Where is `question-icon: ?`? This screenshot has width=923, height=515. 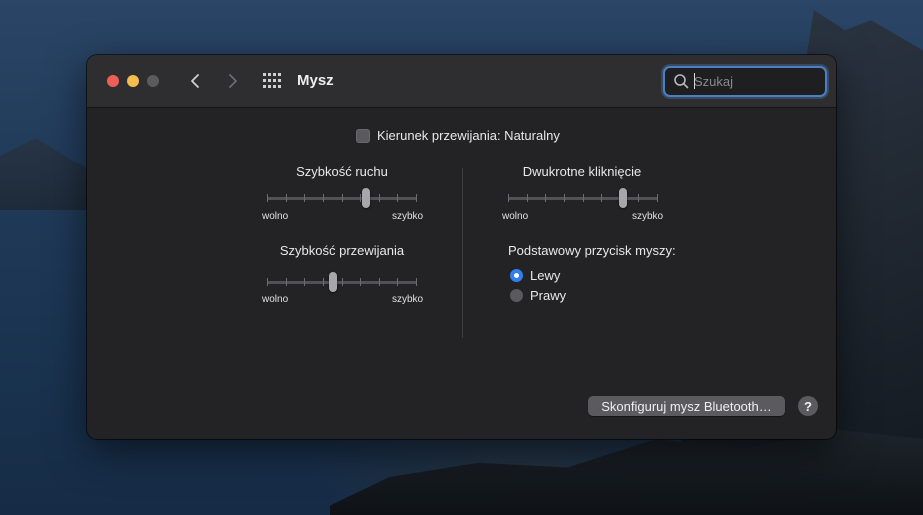 question-icon: ? is located at coordinates (808, 406).